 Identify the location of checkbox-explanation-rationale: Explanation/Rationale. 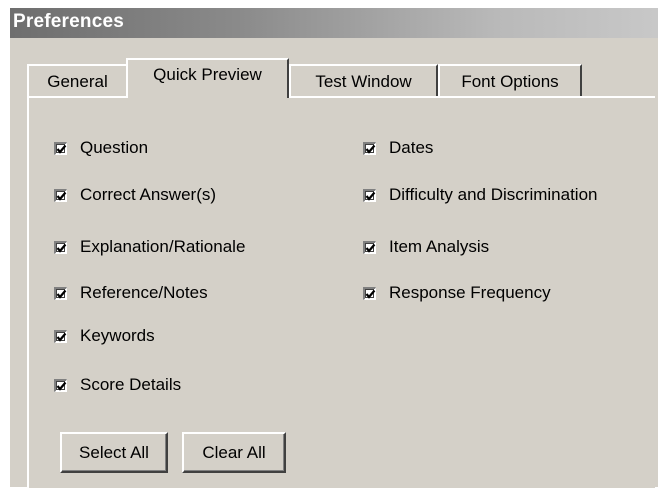
(149, 247).